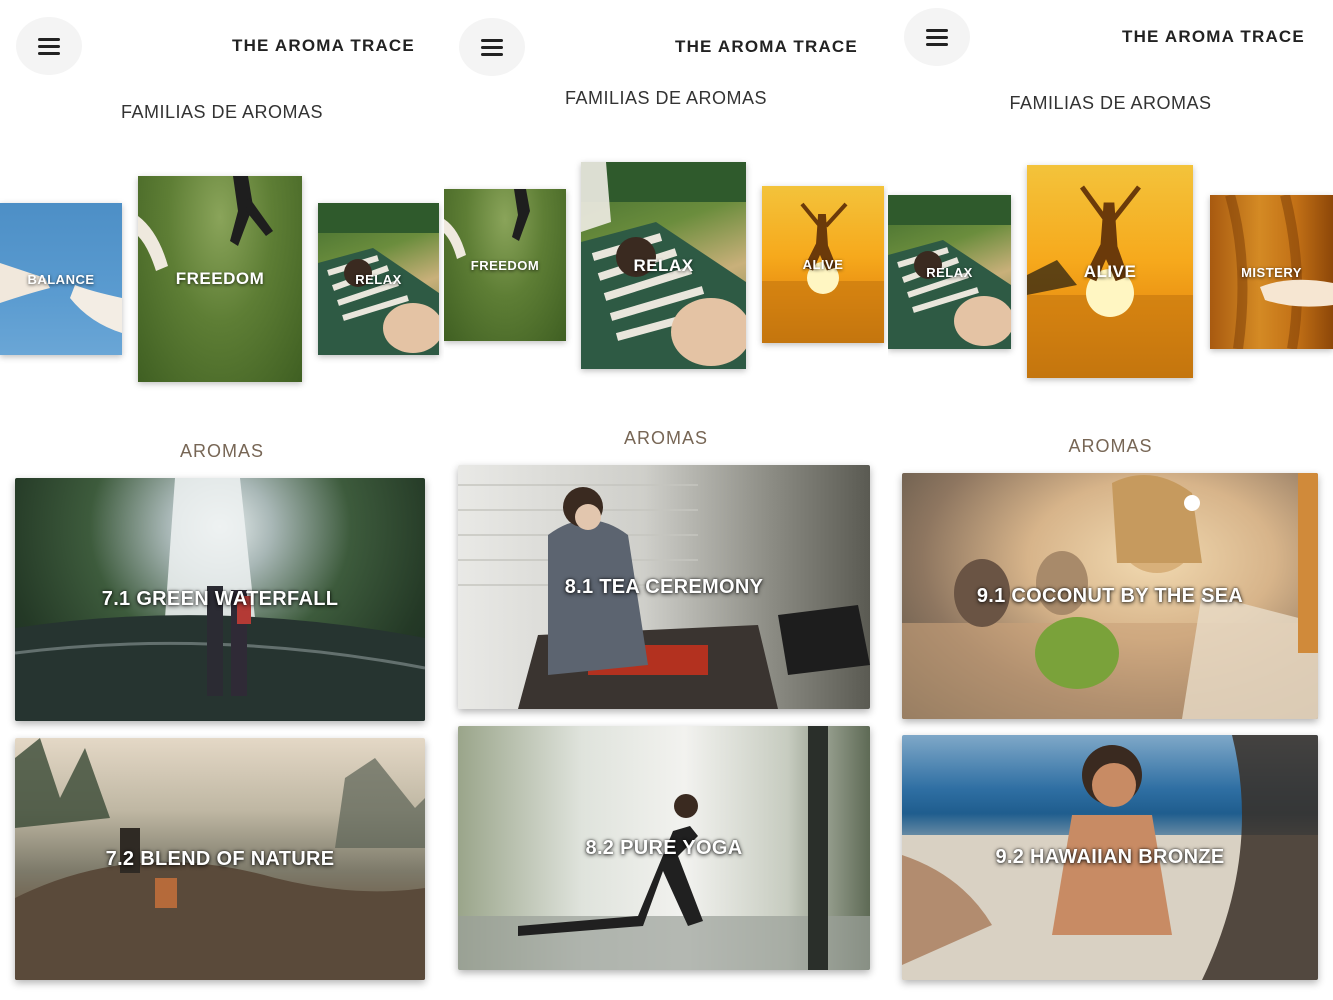  I want to click on family-card-mistery: MISTERY, so click(1271, 272).